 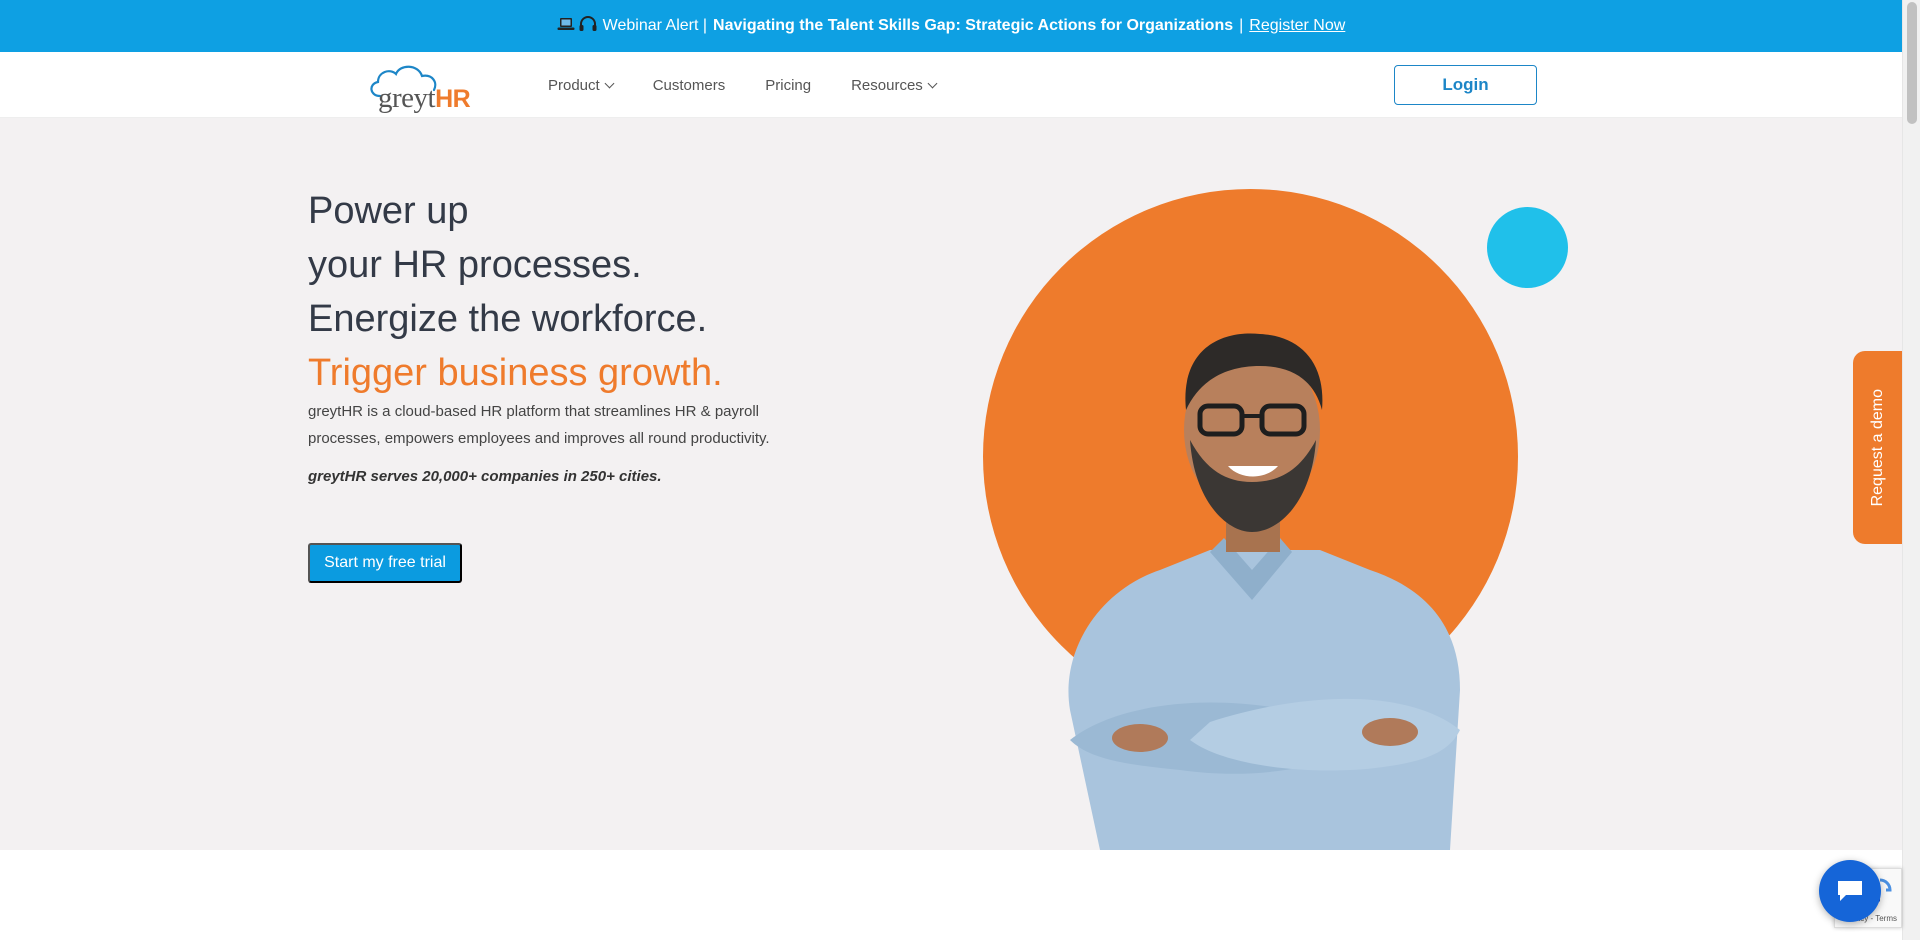 What do you see at coordinates (655, 25) in the screenshot?
I see `announcement-prefix: Webinar Alert |` at bounding box center [655, 25].